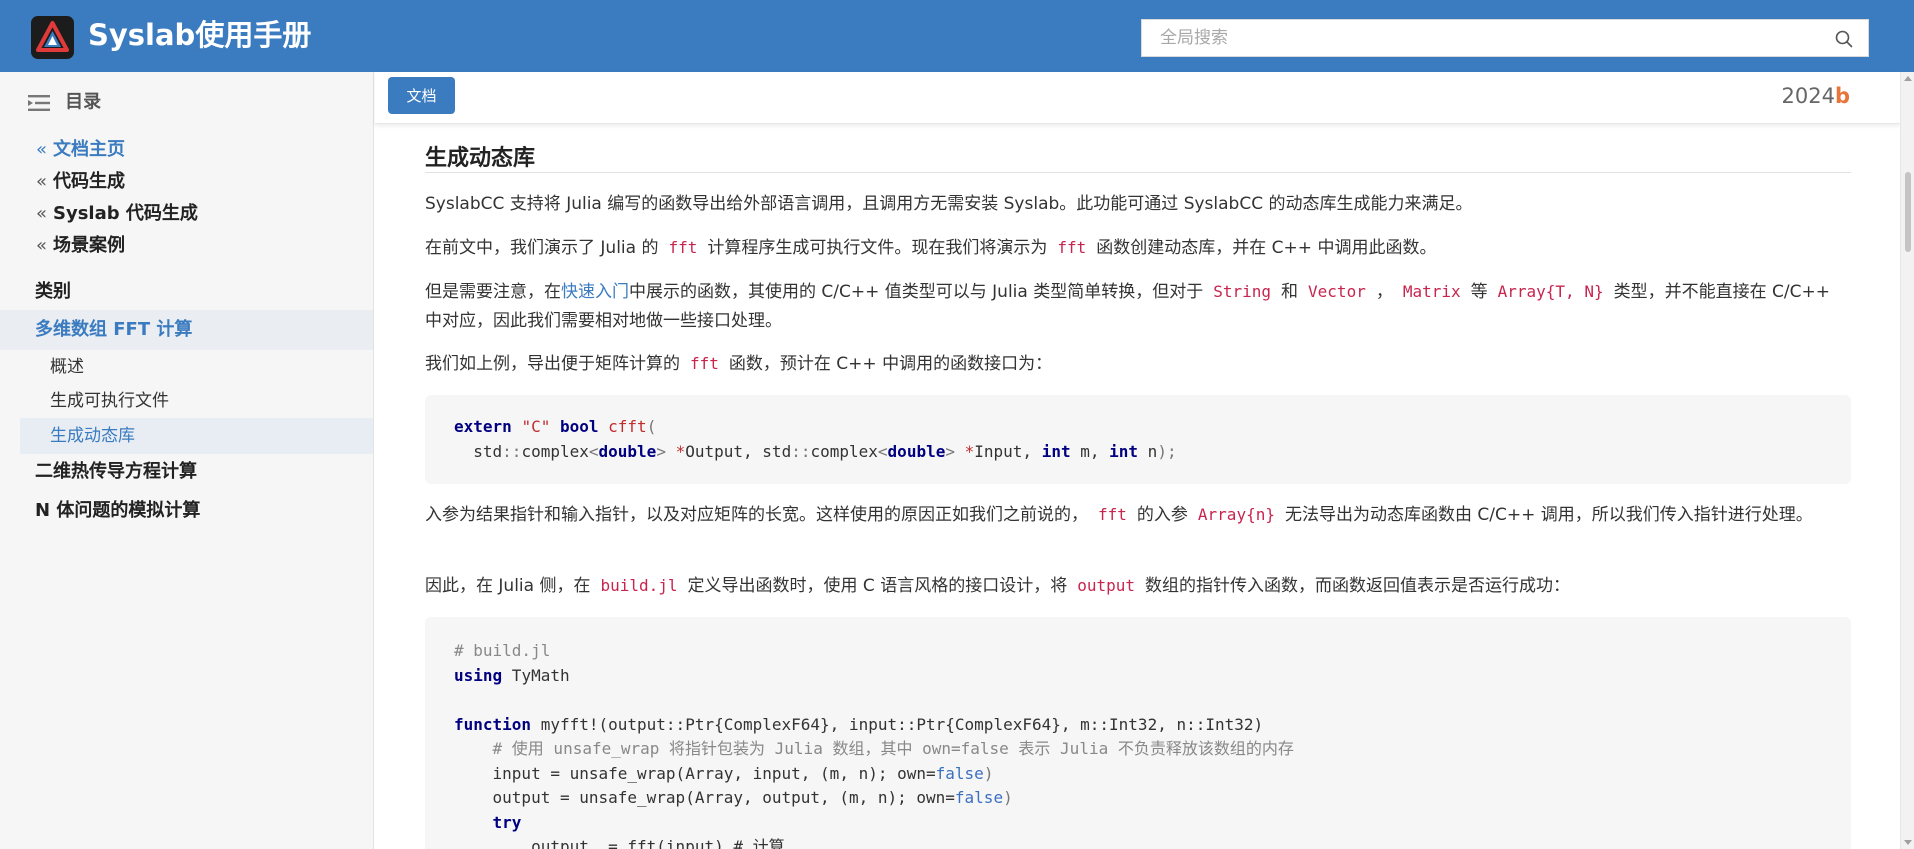 The height and width of the screenshot is (849, 1914). What do you see at coordinates (39, 103) in the screenshot?
I see `toc-list-icon` at bounding box center [39, 103].